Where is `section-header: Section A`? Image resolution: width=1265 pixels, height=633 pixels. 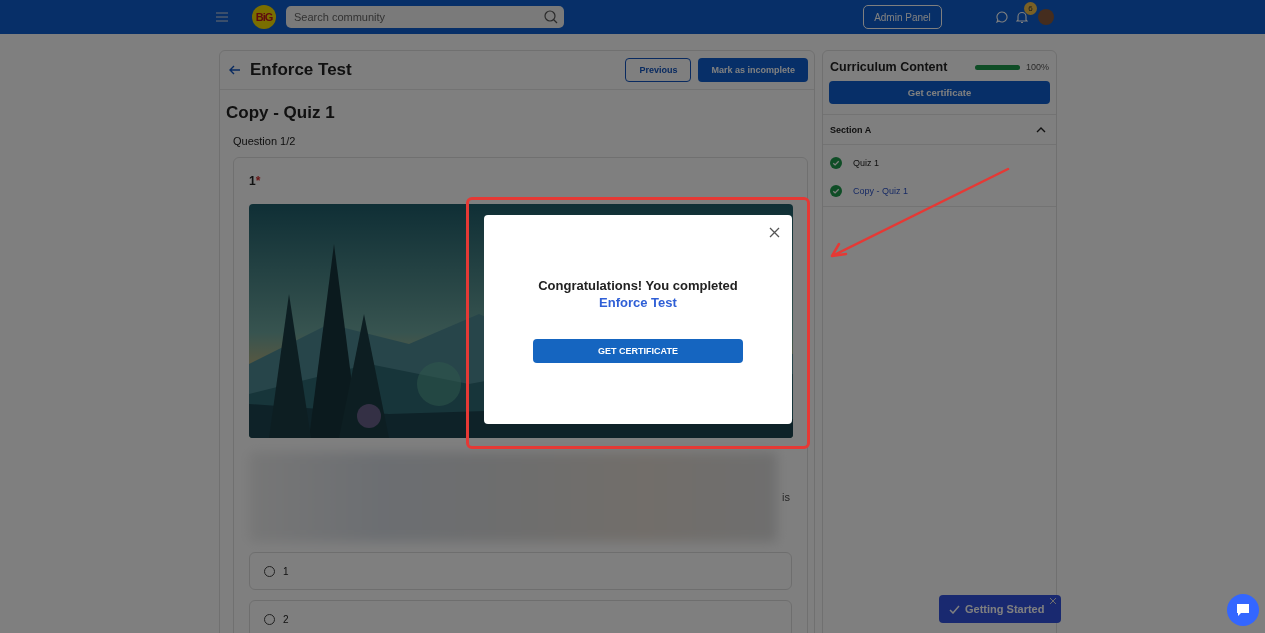 section-header: Section A is located at coordinates (939, 129).